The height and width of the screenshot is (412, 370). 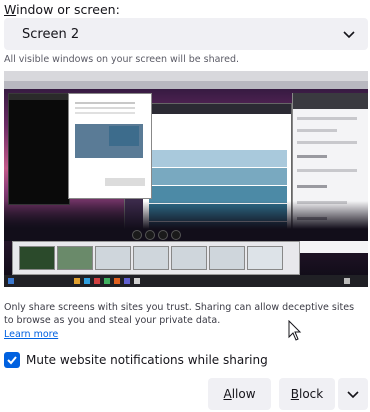 I want to click on preview-title-bar, so click(x=186, y=76).